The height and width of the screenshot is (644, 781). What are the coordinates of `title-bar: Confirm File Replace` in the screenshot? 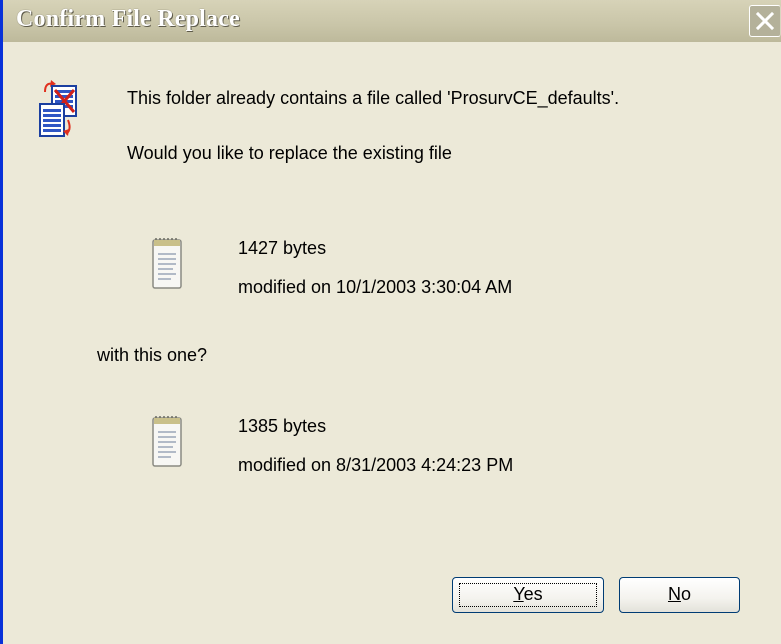 It's located at (392, 21).